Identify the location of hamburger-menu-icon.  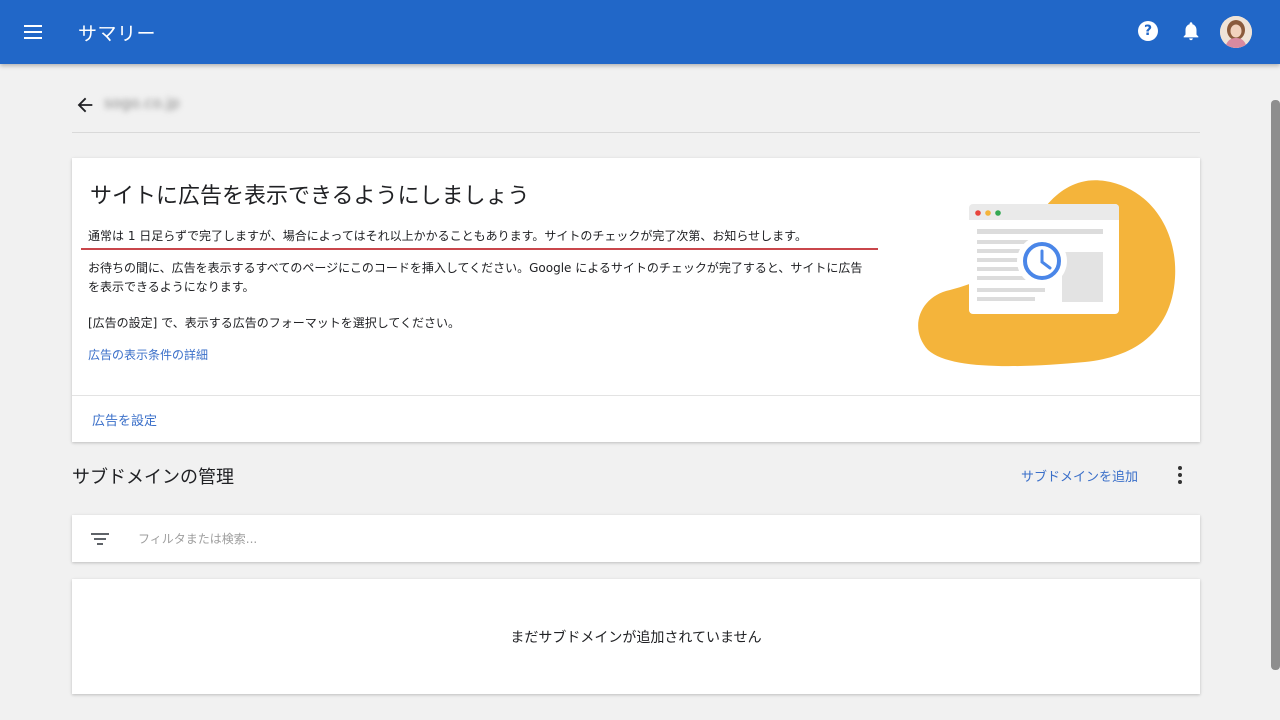
(34, 32).